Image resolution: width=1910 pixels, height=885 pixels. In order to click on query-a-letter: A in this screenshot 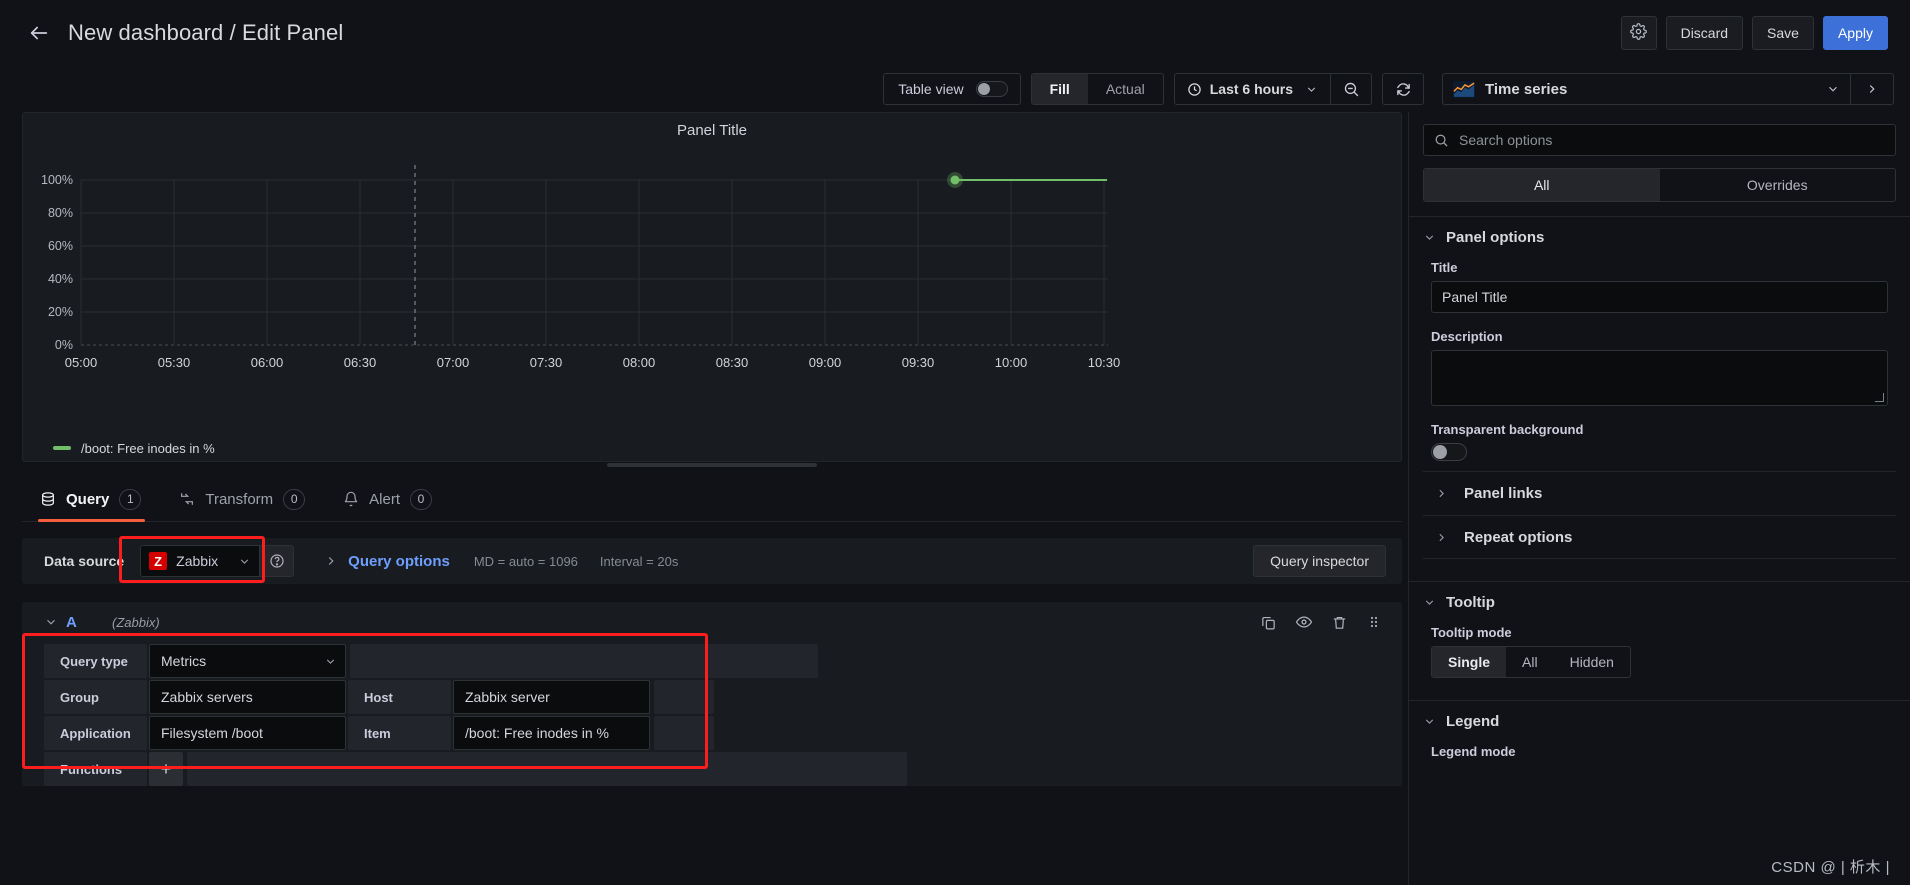, I will do `click(89, 622)`.